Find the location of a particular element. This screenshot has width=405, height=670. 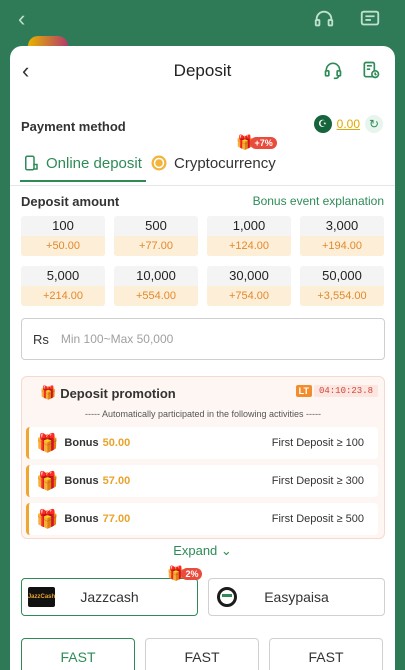

promotion-row-condition: First Deposit ≥ 500 is located at coordinates (317, 519).